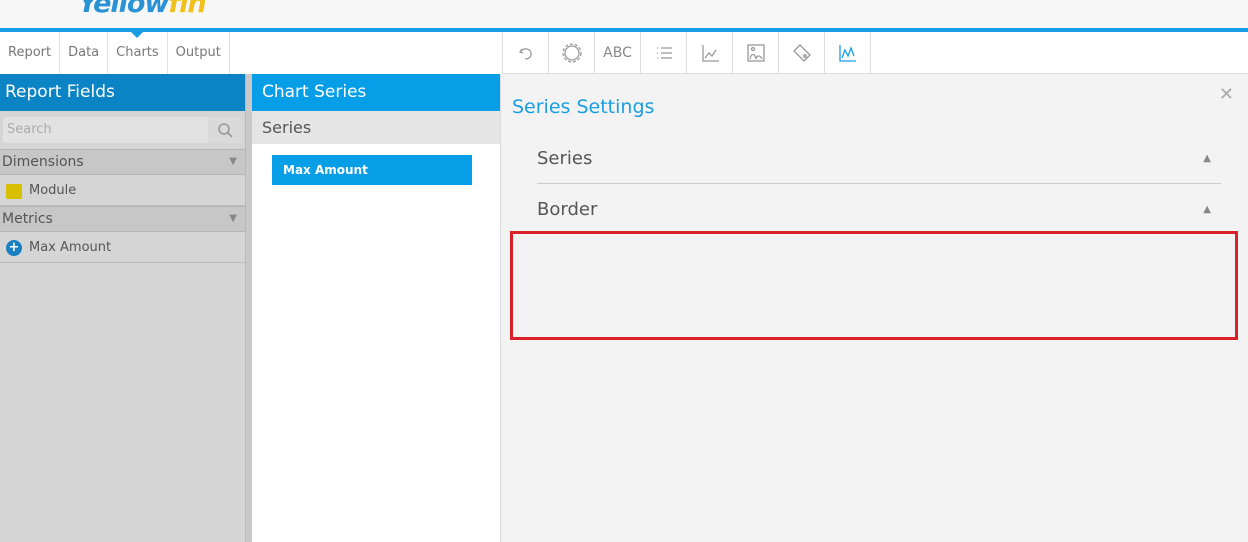 The width and height of the screenshot is (1248, 542). Describe the element at coordinates (122, 92) in the screenshot. I see `report-fields-title: Report Fields` at that location.